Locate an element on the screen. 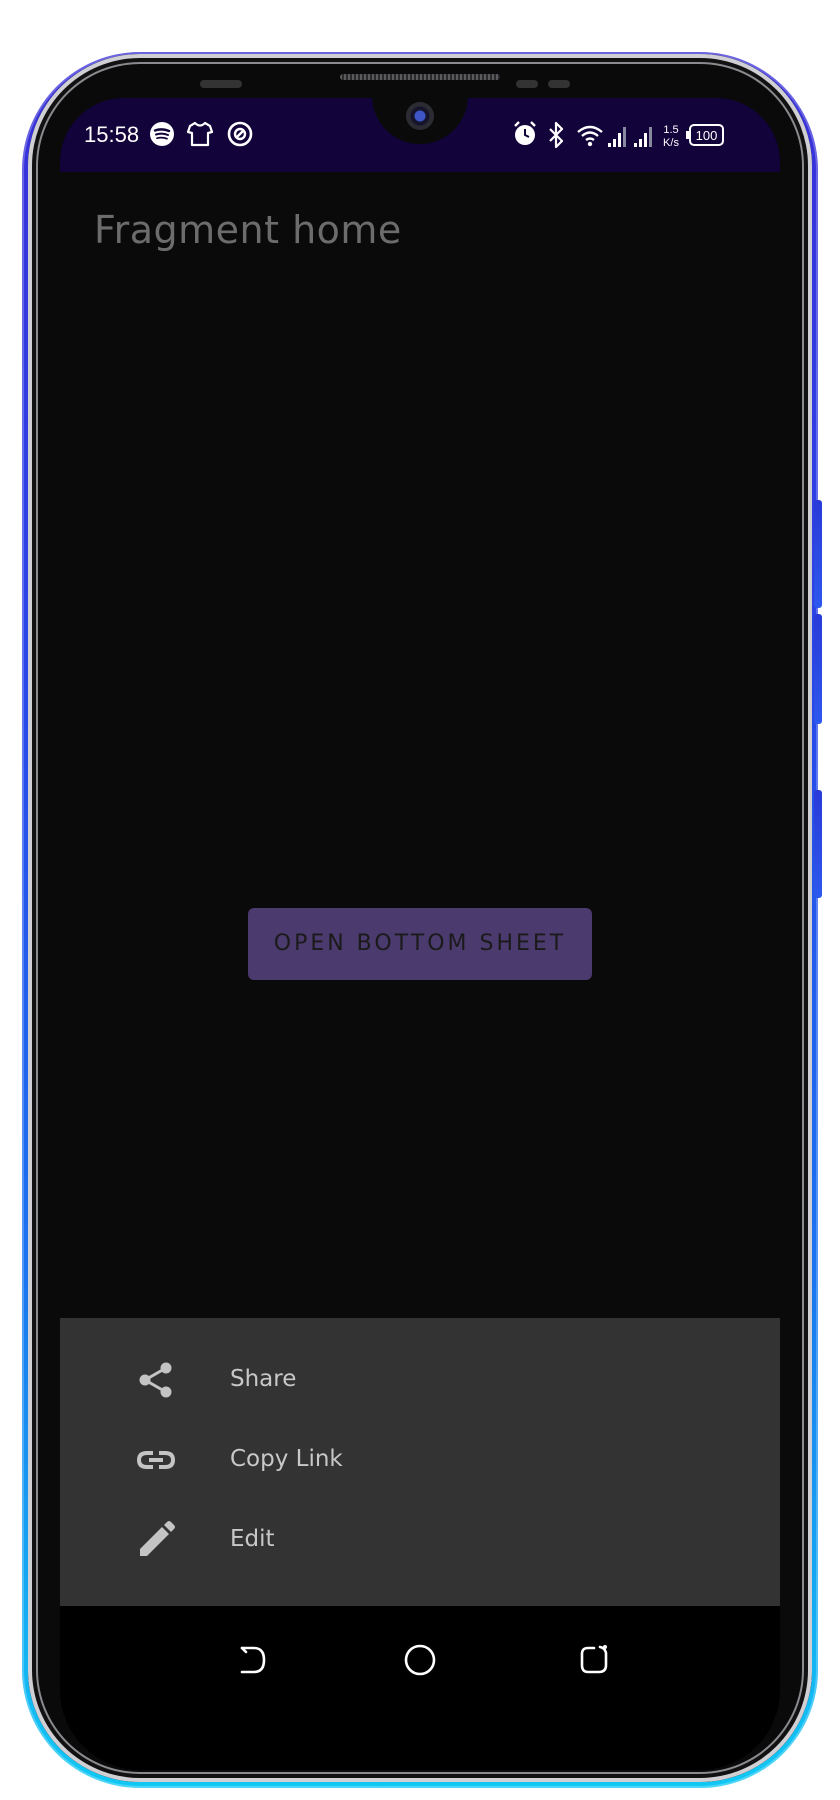  sheet-item-edit: Edit is located at coordinates (420, 1540).